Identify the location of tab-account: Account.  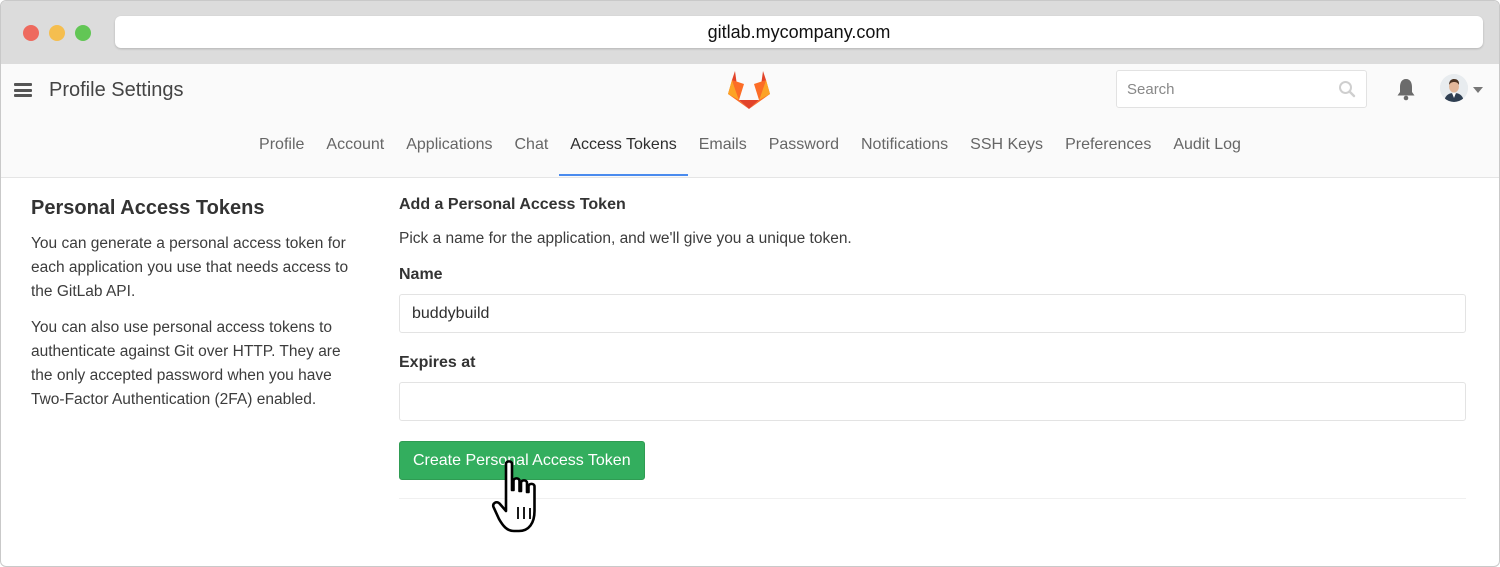
(355, 151).